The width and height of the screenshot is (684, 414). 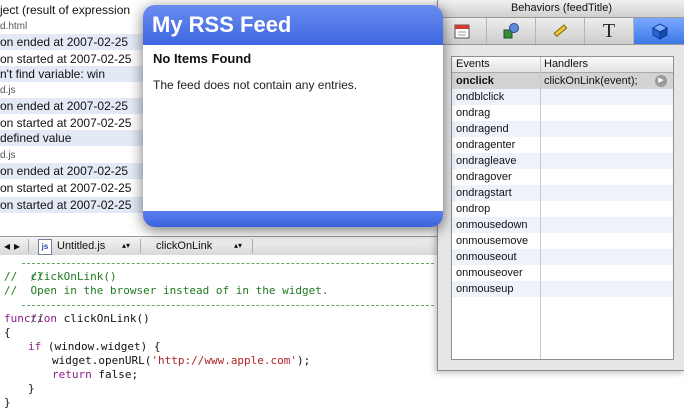 What do you see at coordinates (661, 81) in the screenshot?
I see `go-to-handler-icon: ▶` at bounding box center [661, 81].